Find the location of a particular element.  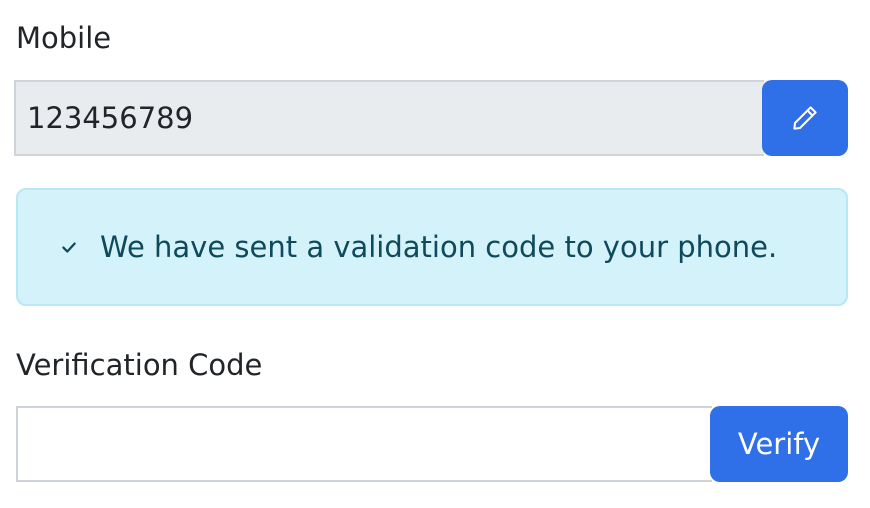

mobile-label: Mobile is located at coordinates (64, 38).